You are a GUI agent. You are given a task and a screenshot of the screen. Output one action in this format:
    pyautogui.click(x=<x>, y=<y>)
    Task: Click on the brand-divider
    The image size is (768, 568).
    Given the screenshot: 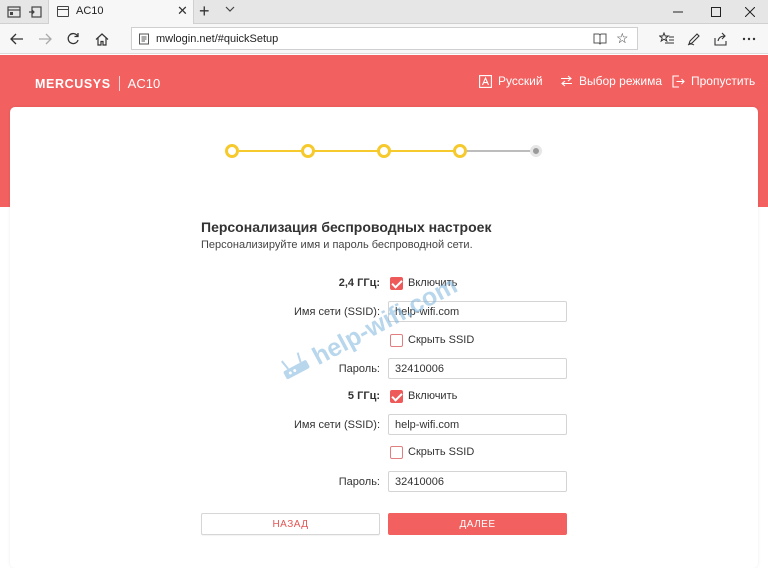 What is the action you would take?
    pyautogui.click(x=119, y=83)
    